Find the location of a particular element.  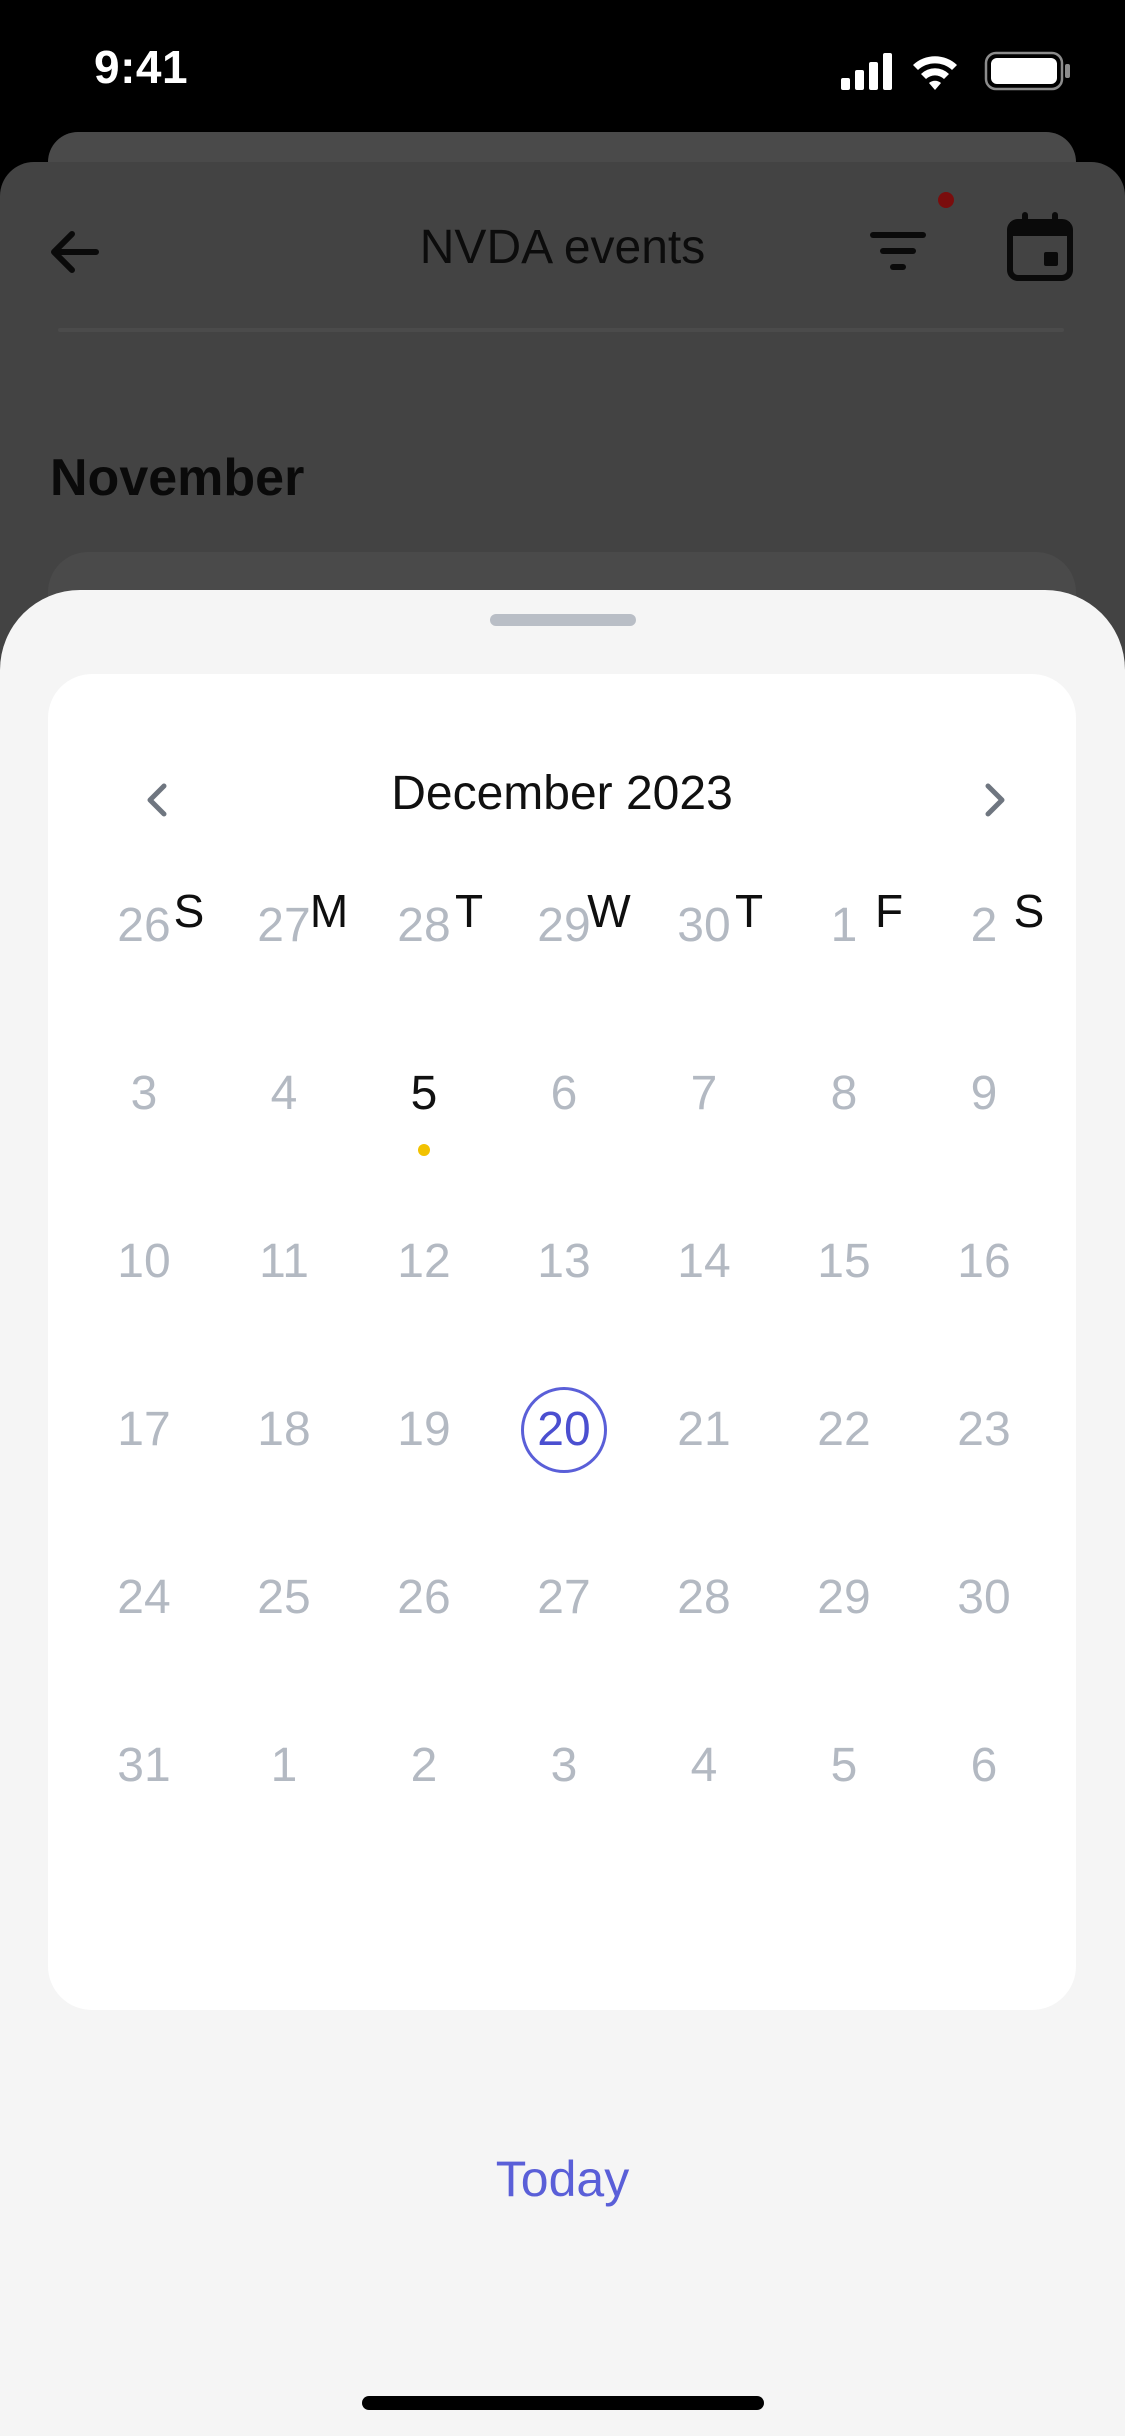

calendar-day: 16 is located at coordinates (984, 1262).